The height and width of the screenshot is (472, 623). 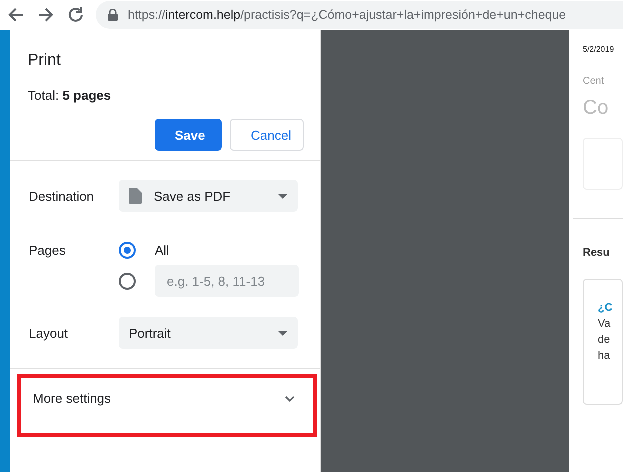 What do you see at coordinates (49, 333) in the screenshot?
I see `field-label: Layout` at bounding box center [49, 333].